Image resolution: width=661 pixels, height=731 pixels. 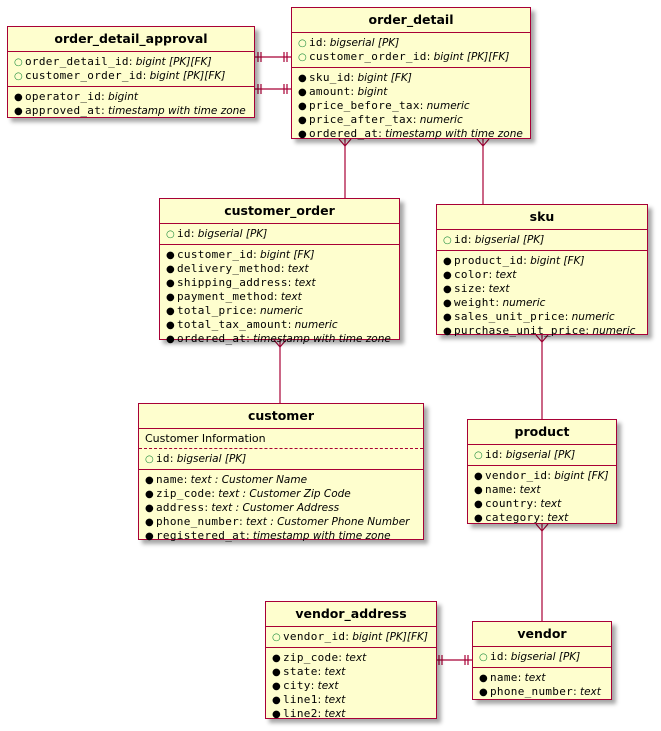 What do you see at coordinates (295, 494) in the screenshot?
I see `field-comment: : Customer Zip Code` at bounding box center [295, 494].